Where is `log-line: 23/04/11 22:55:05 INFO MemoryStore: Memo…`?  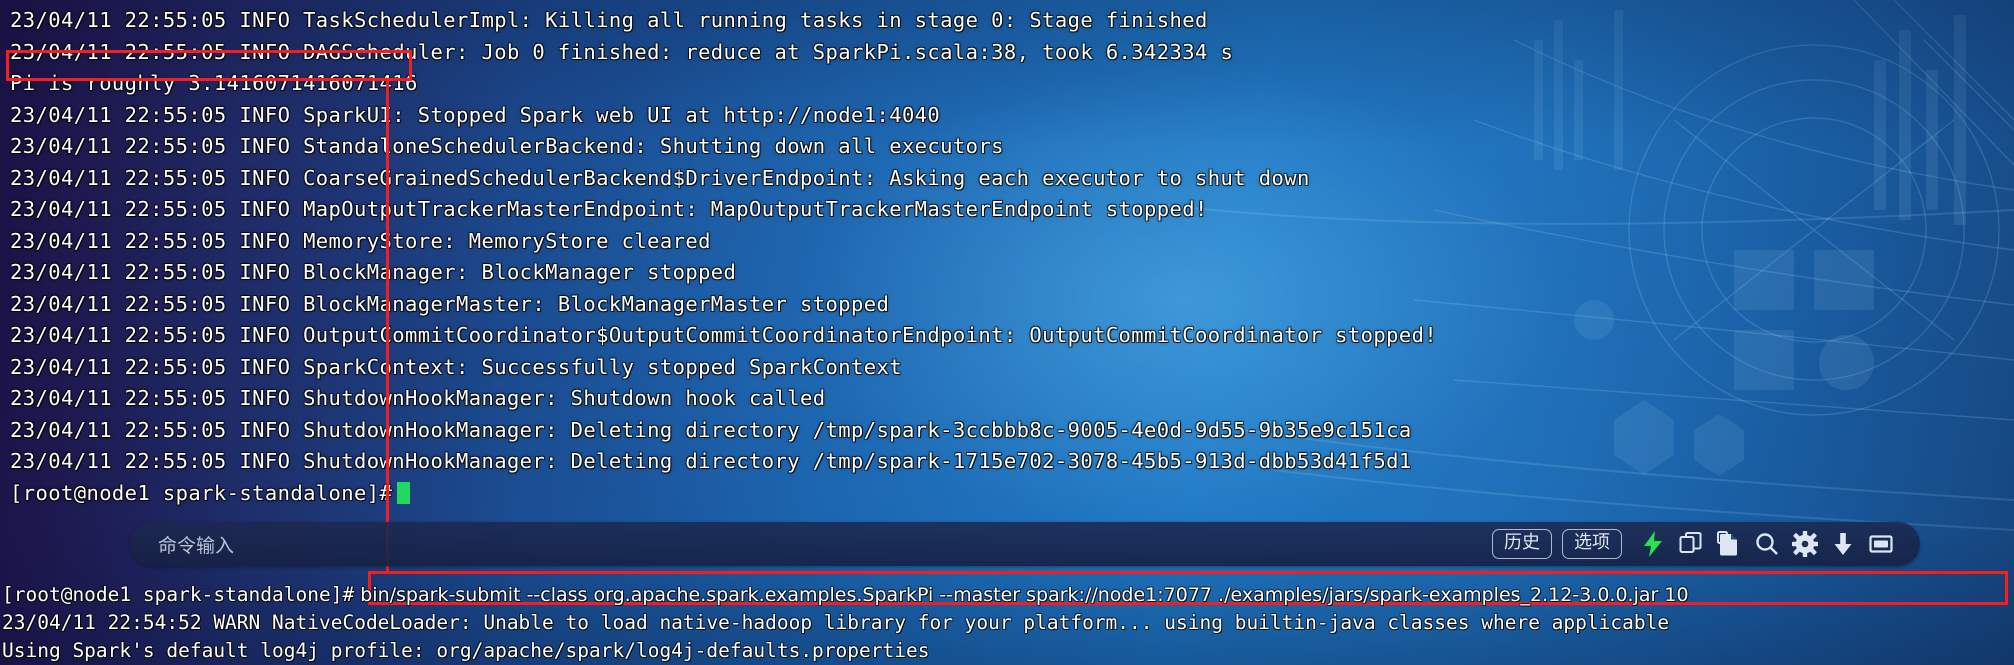 log-line: 23/04/11 22:55:05 INFO MemoryStore: Memo… is located at coordinates (360, 240).